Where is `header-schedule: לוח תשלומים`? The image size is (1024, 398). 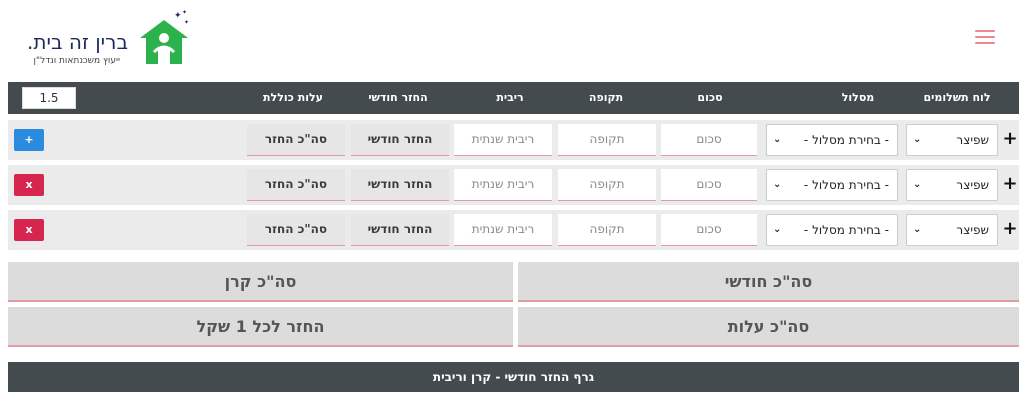
header-schedule: לוח תשלומים is located at coordinates (957, 97).